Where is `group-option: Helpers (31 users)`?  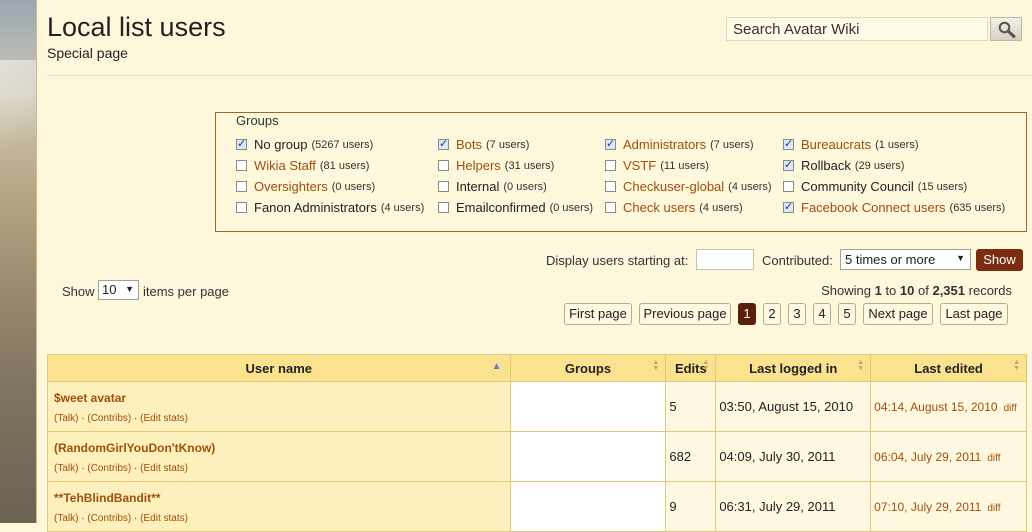
group-option: Helpers (31 users) is located at coordinates (496, 165).